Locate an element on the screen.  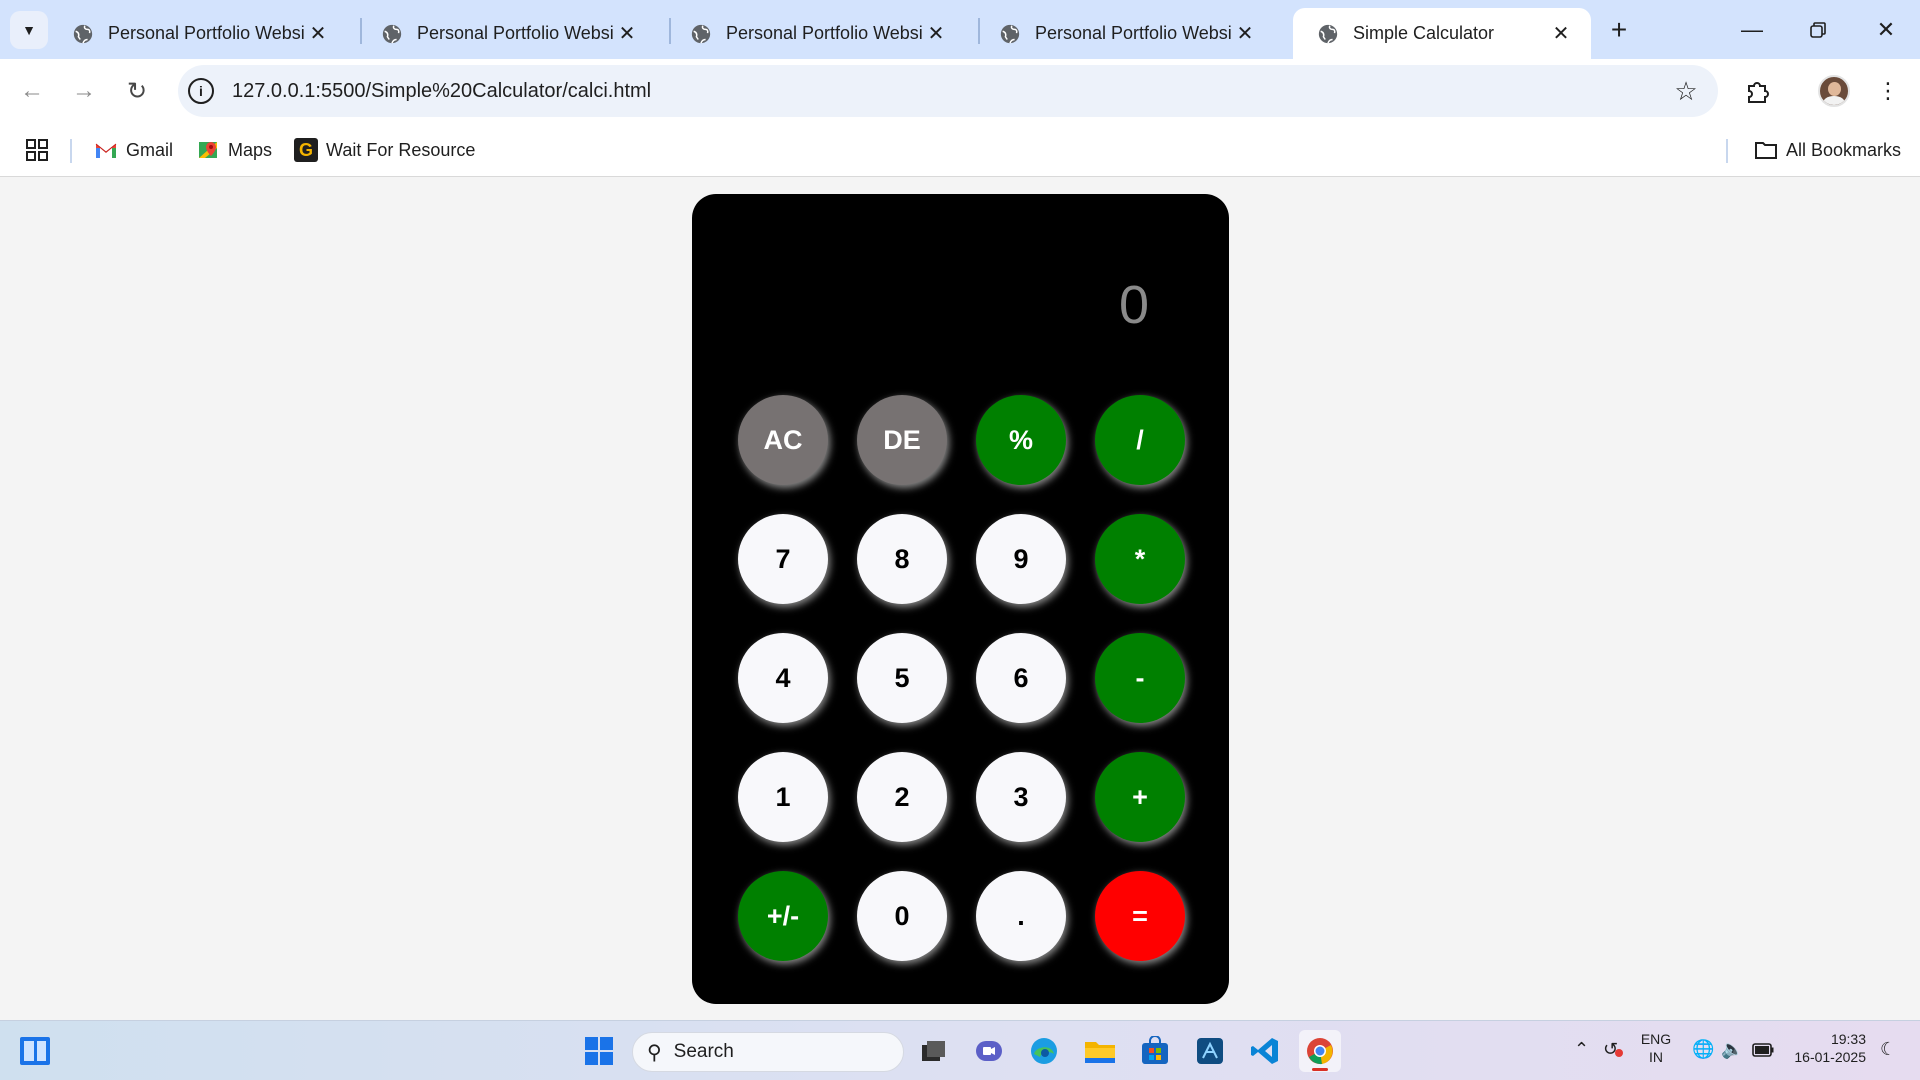
plus-icon: + is located at coordinates (1619, 29).